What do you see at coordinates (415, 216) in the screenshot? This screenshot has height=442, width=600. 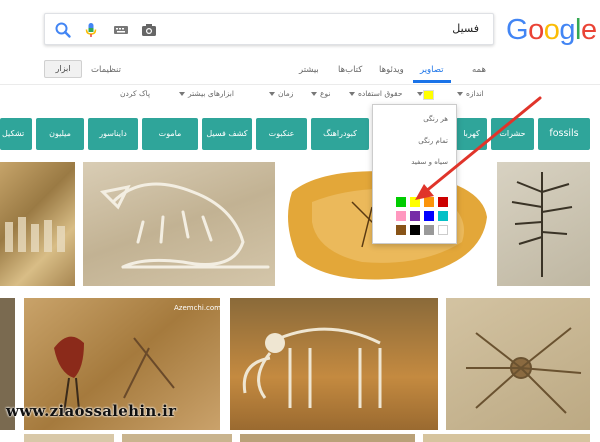 I see `color-swatch-purple` at bounding box center [415, 216].